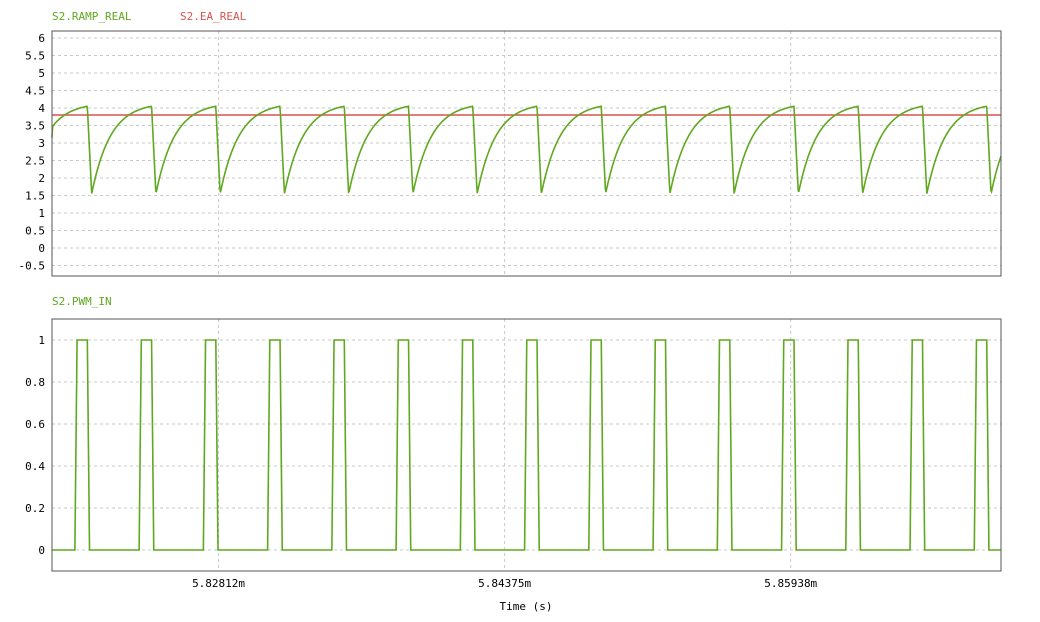  Describe the element at coordinates (213, 16) in the screenshot. I see `legend-ea-real: S2.EA_REAL` at that location.